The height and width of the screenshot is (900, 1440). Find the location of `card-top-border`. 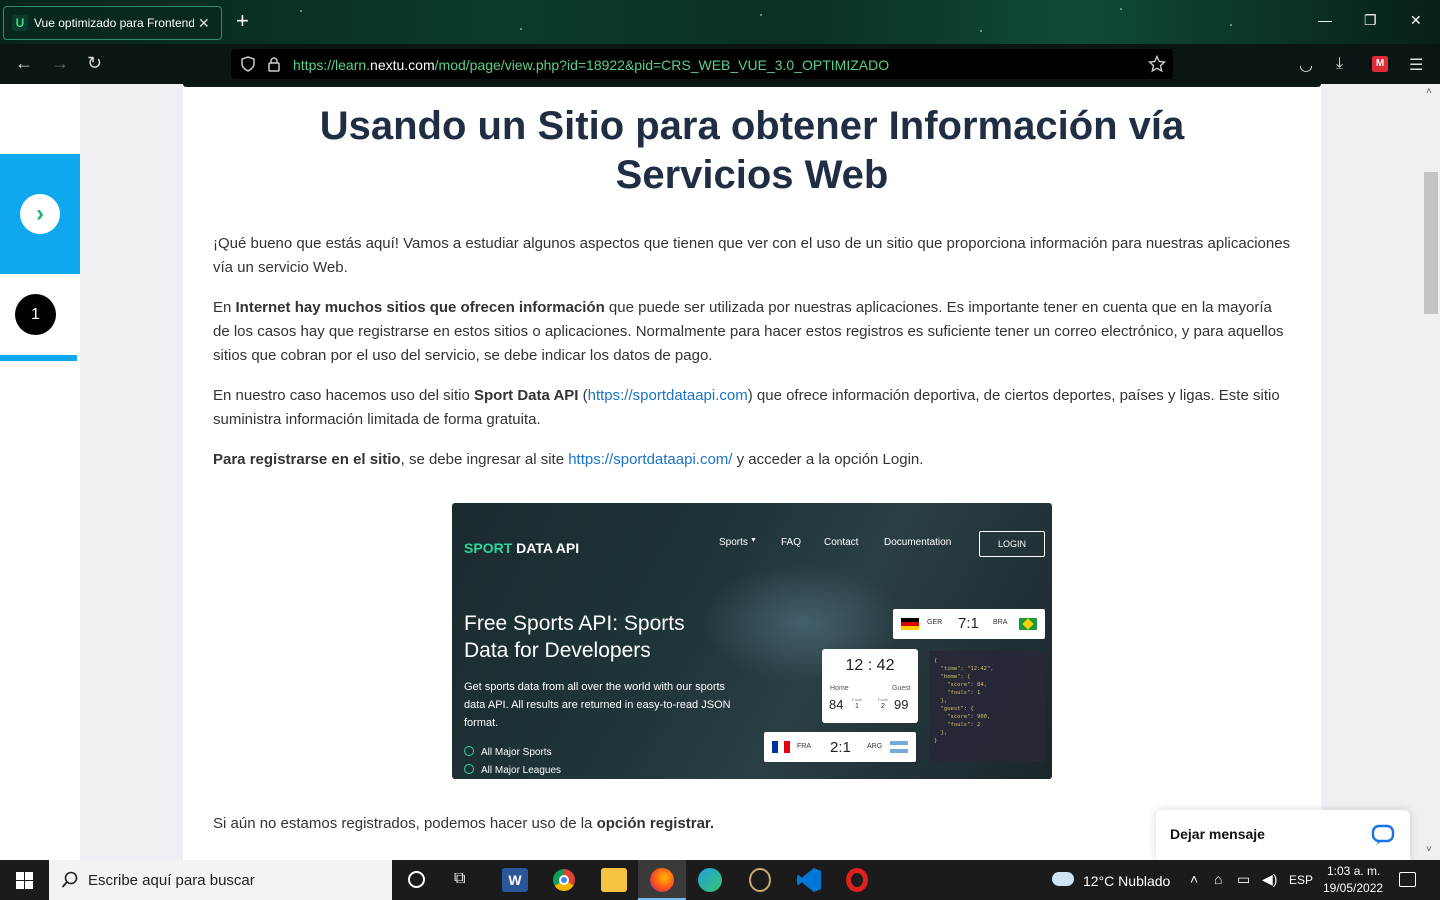

card-top-border is located at coordinates (752, 85).